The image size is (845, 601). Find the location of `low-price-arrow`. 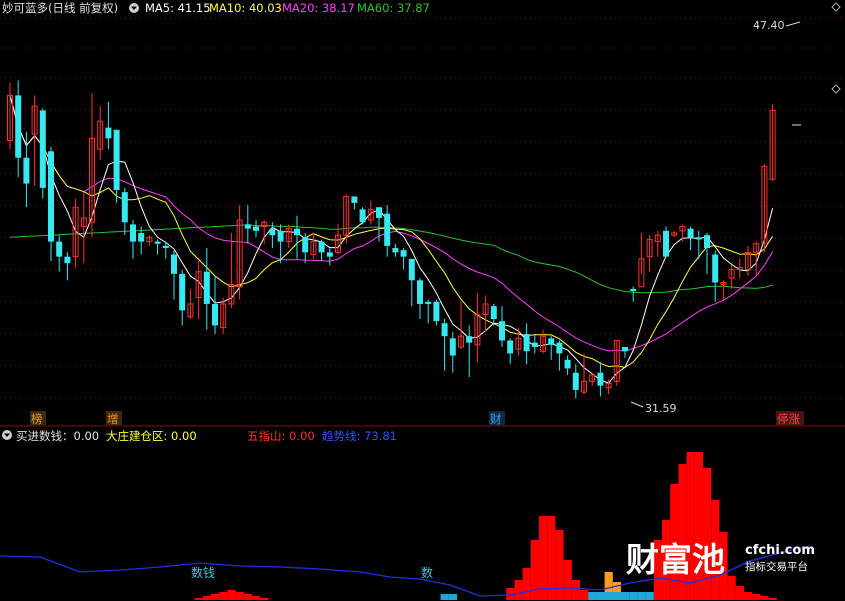

low-price-arrow is located at coordinates (637, 404).